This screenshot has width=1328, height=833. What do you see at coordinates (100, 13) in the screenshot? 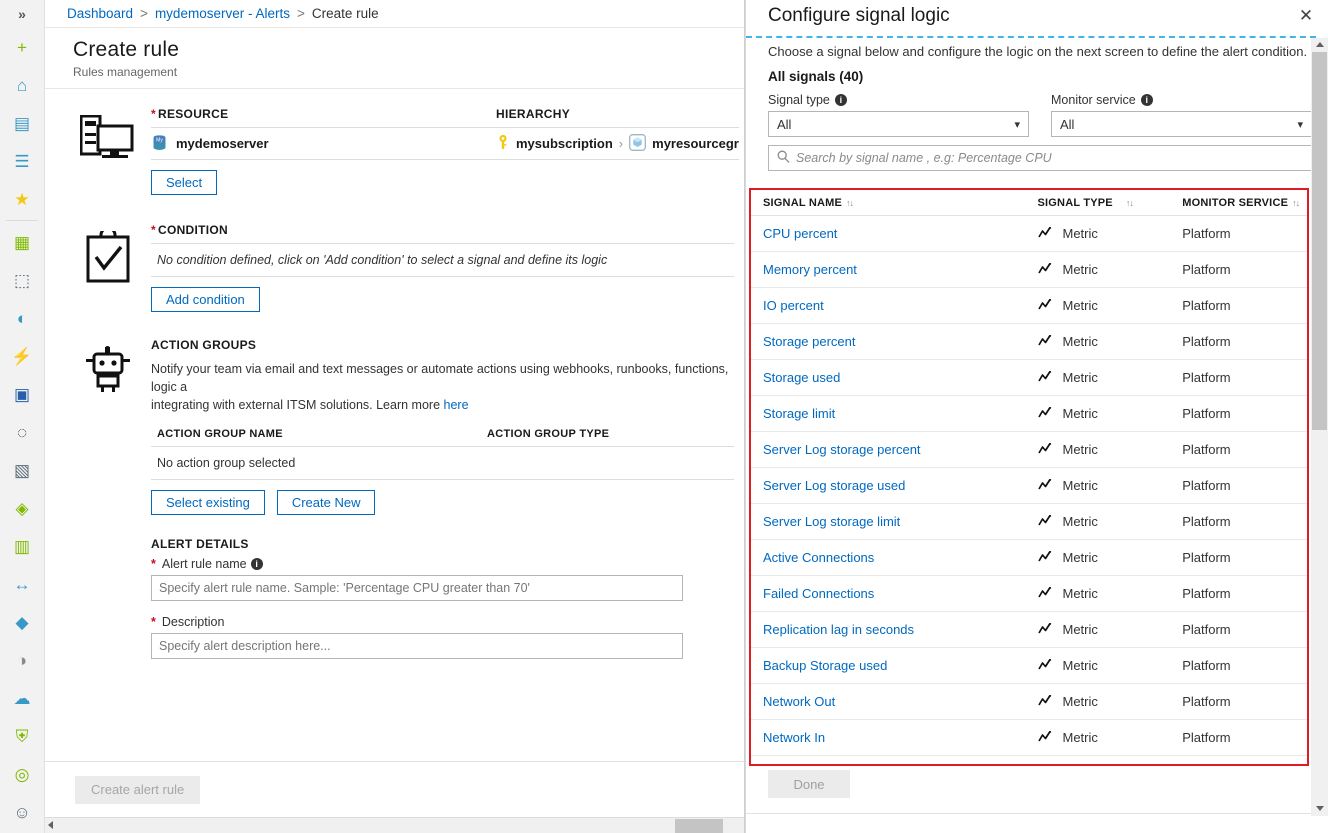
I see `breadcrumb-item-dashboard: Dashboard` at bounding box center [100, 13].